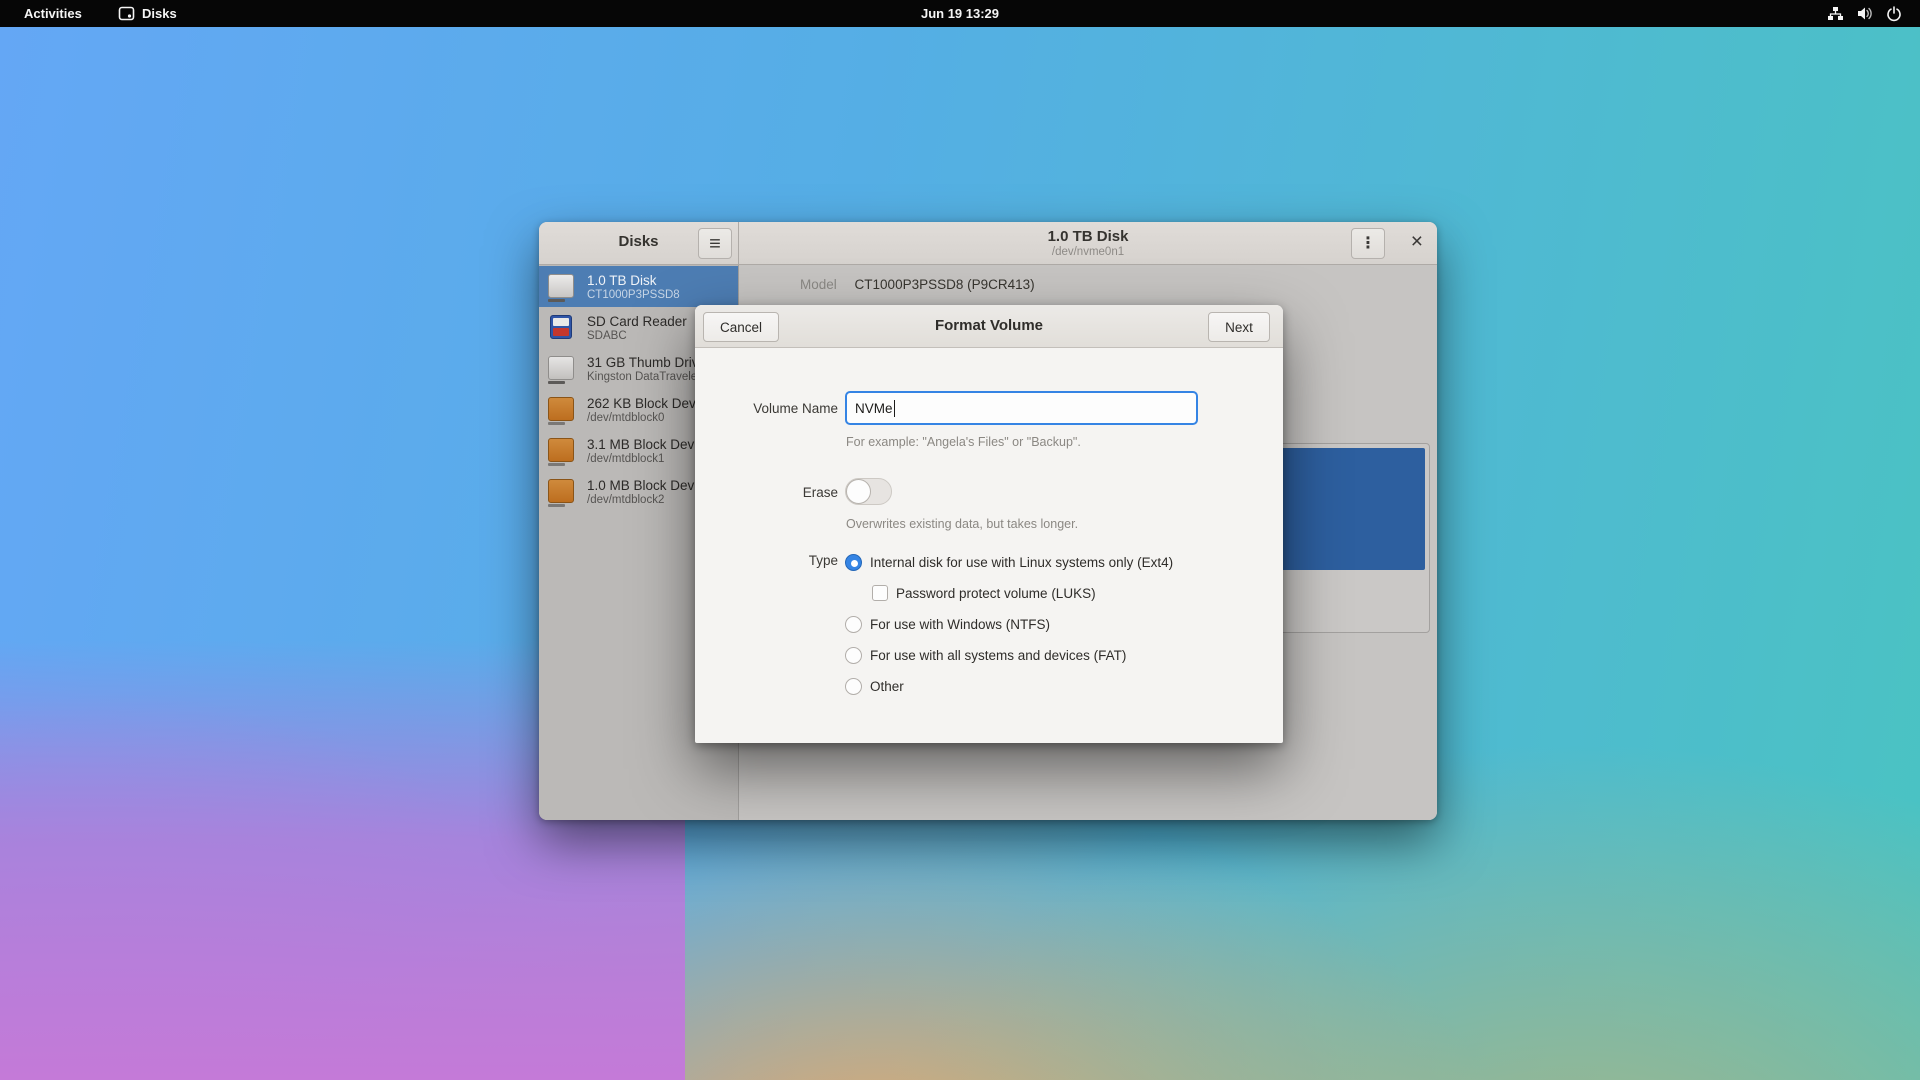  Describe the element at coordinates (820, 492) in the screenshot. I see `erase-label: Erase` at that location.